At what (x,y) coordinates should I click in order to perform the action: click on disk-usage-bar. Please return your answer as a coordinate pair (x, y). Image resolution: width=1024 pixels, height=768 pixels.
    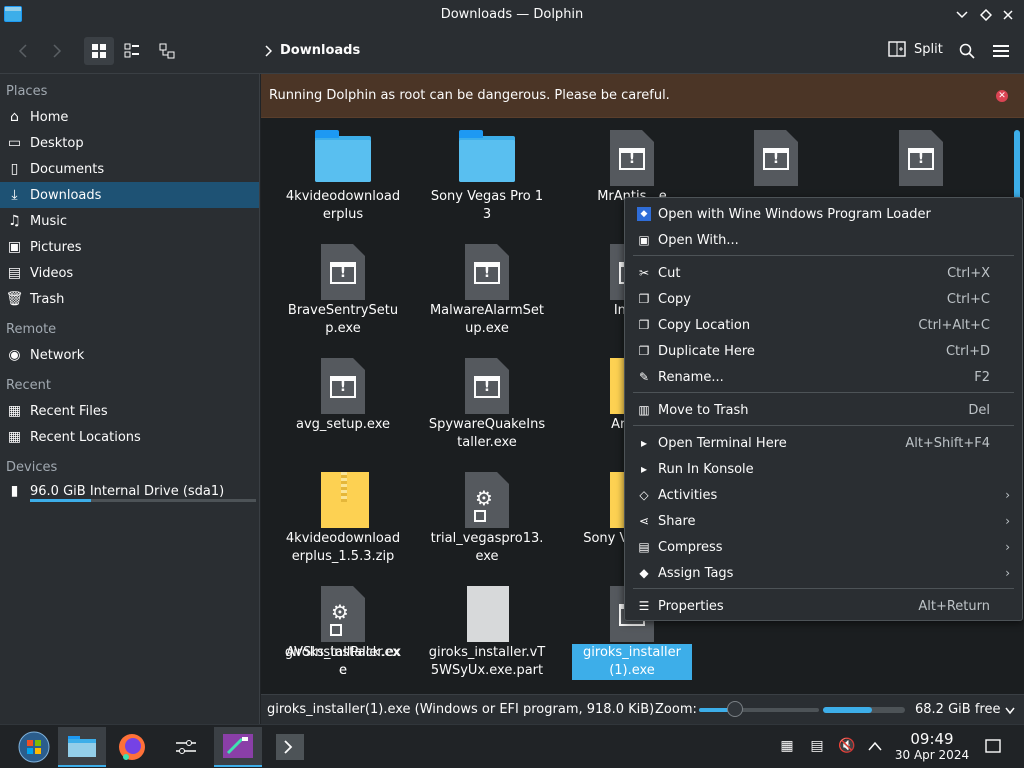
    Looking at the image, I should click on (864, 710).